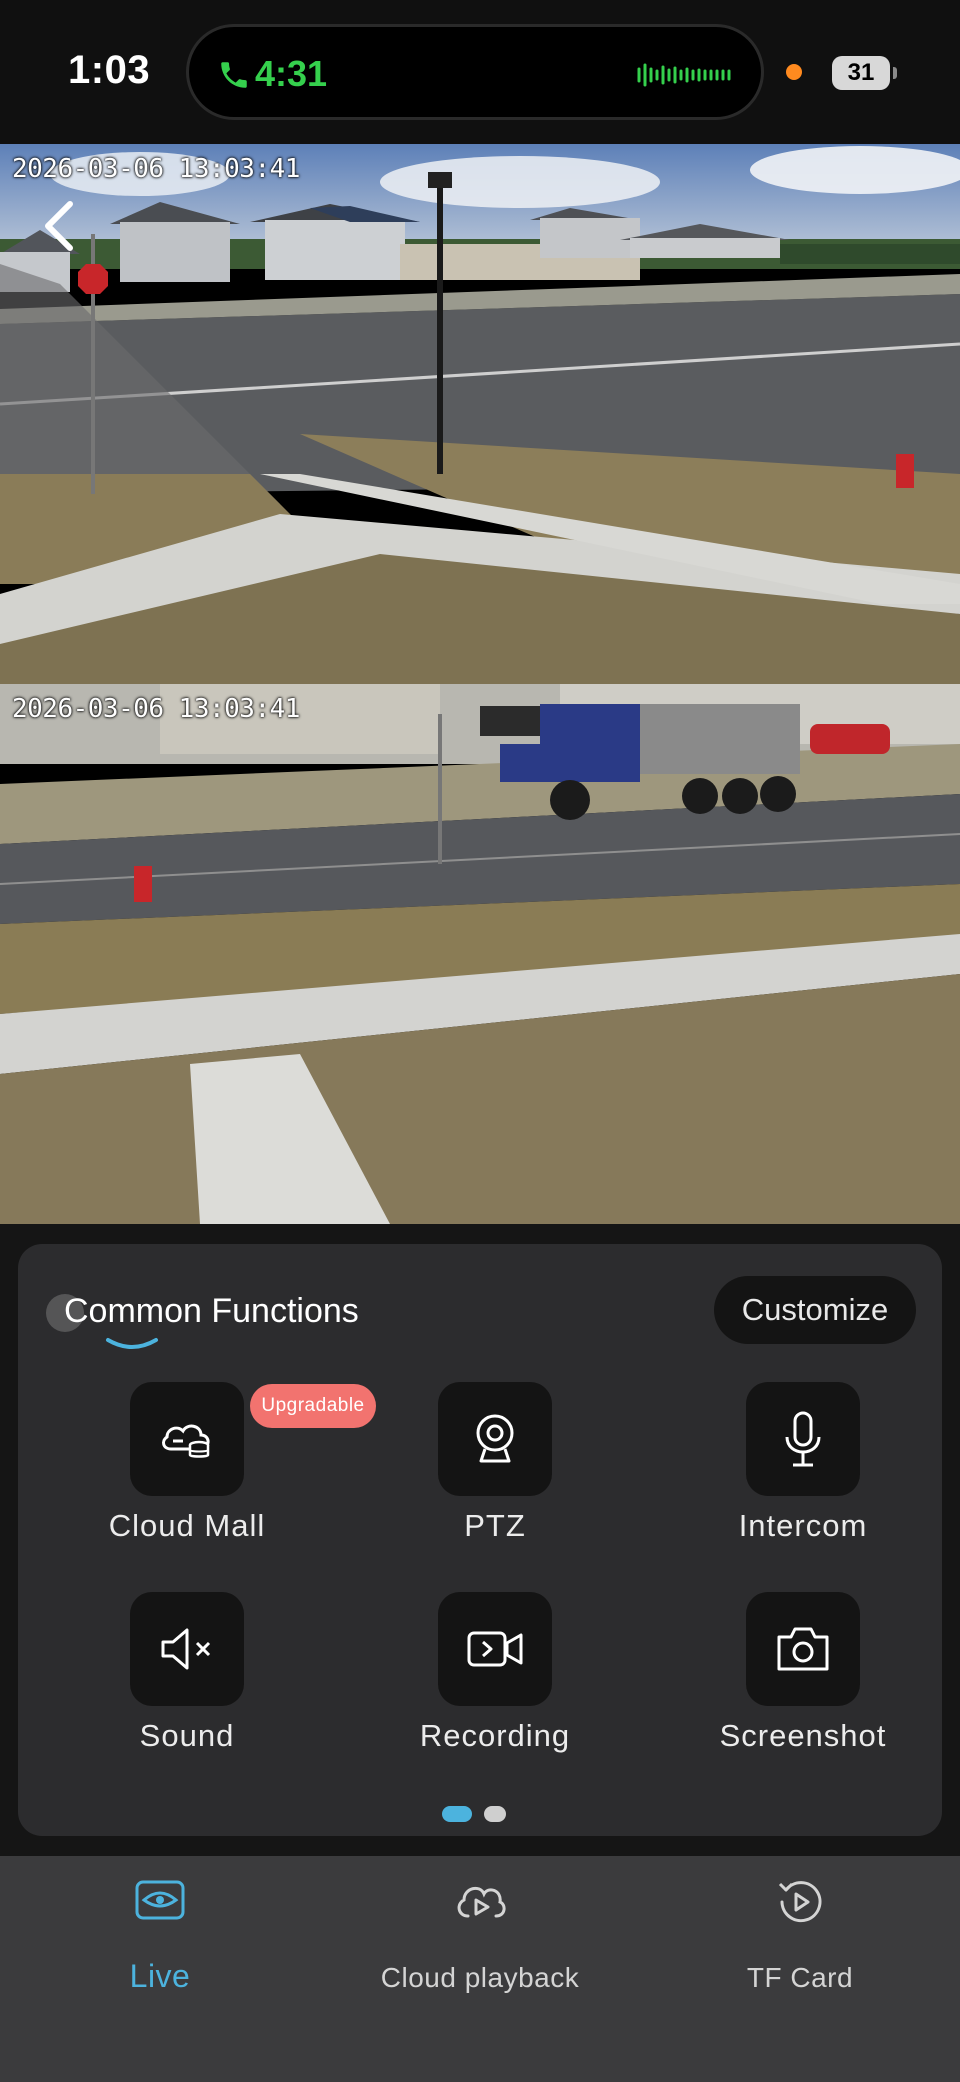  Describe the element at coordinates (480, 1936) in the screenshot. I see `tab-cloud-playback: Cloud playback` at that location.